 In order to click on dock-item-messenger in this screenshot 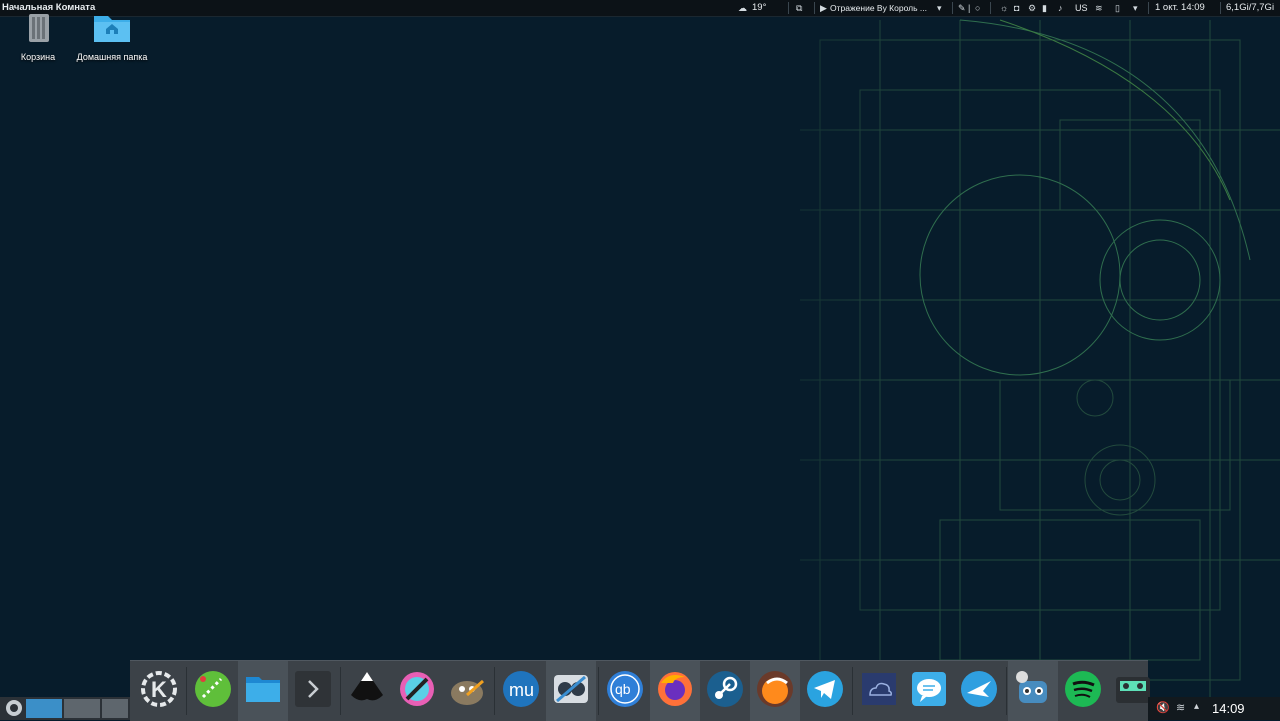, I will do `click(929, 691)`.